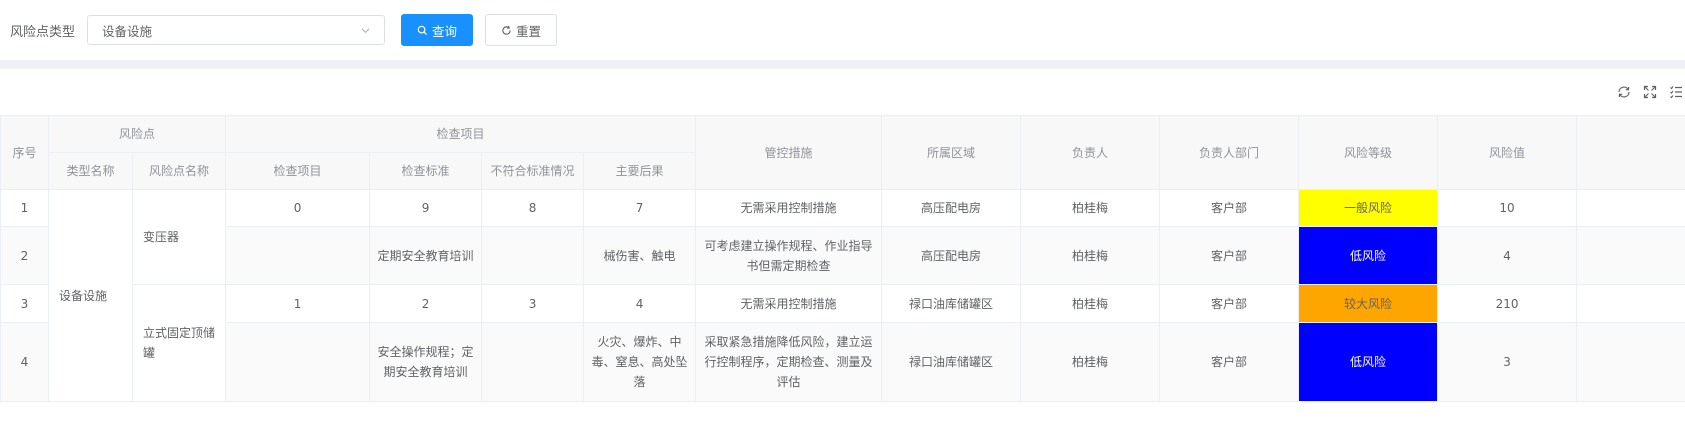  I want to click on fullscreen-icon, so click(1650, 92).